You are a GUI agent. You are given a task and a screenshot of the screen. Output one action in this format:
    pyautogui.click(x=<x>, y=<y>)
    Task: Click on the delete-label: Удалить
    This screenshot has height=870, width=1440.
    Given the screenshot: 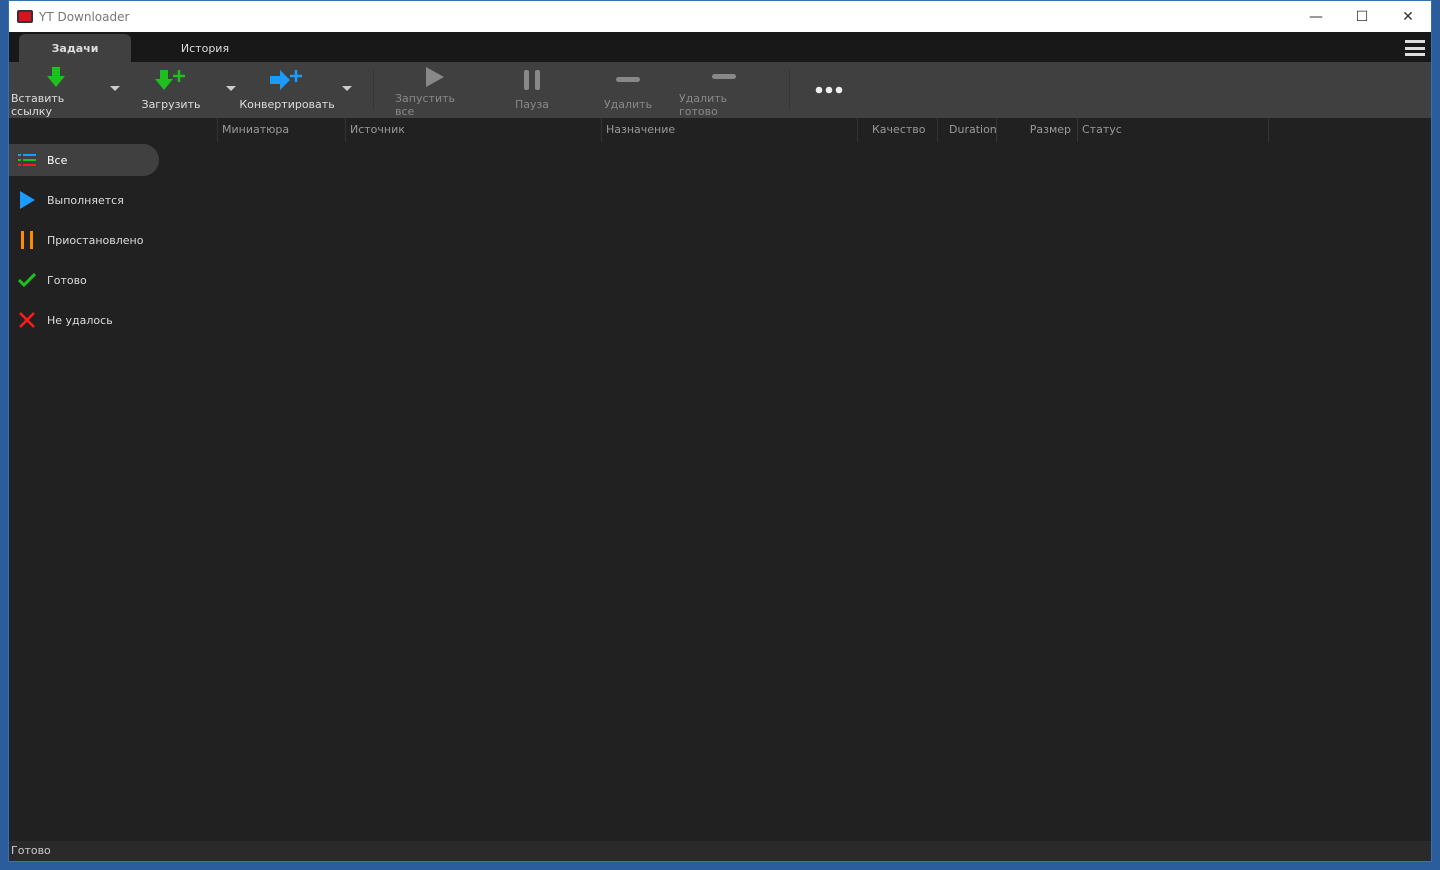 What is the action you would take?
    pyautogui.click(x=628, y=104)
    